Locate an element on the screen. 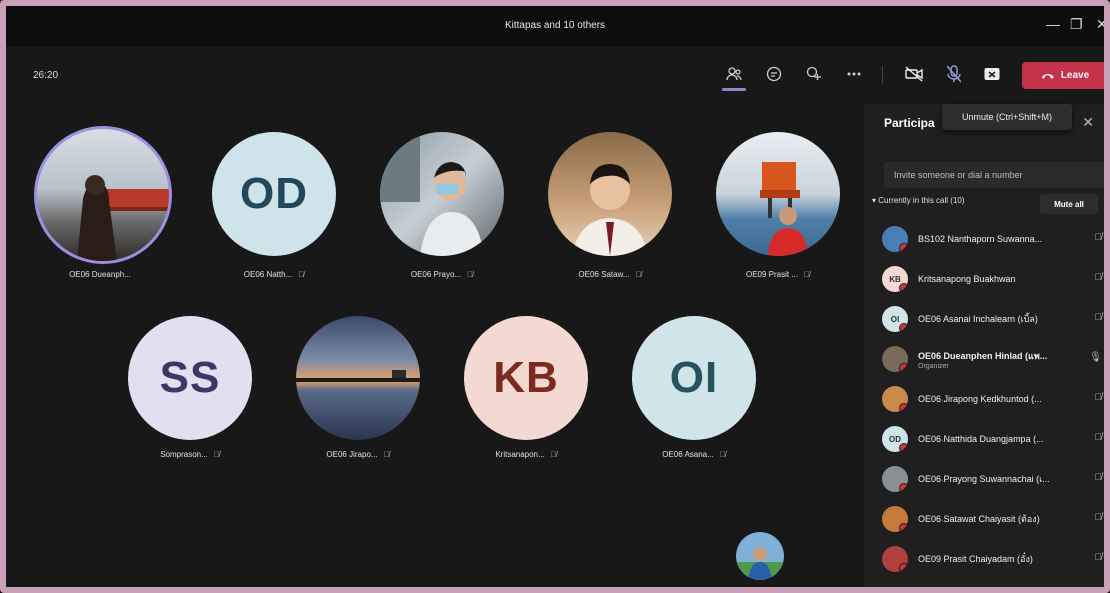 The width and height of the screenshot is (1110, 593). camera-off-icon is located at coordinates (914, 74).